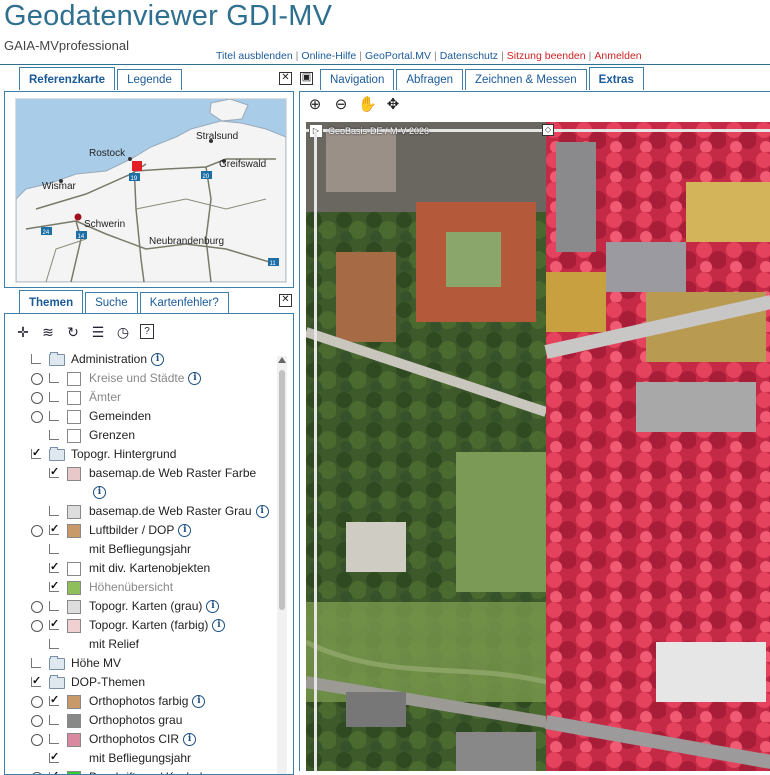 This screenshot has height=775, width=770. Describe the element at coordinates (123, 332) in the screenshot. I see `clock-icon: ◷` at that location.